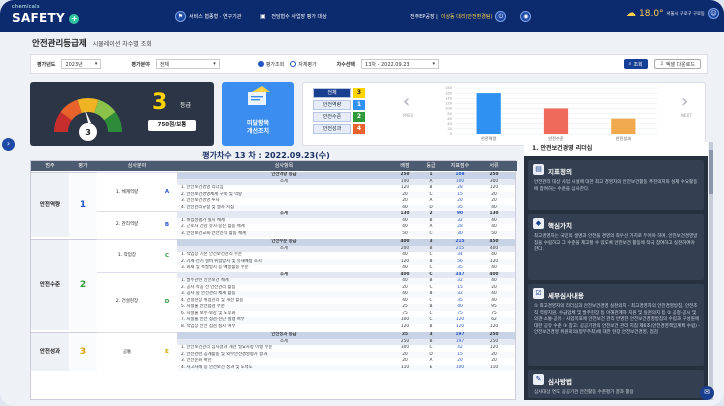  What do you see at coordinates (187, 64) in the screenshot?
I see `field-select: 전체 ▾` at bounding box center [187, 64].